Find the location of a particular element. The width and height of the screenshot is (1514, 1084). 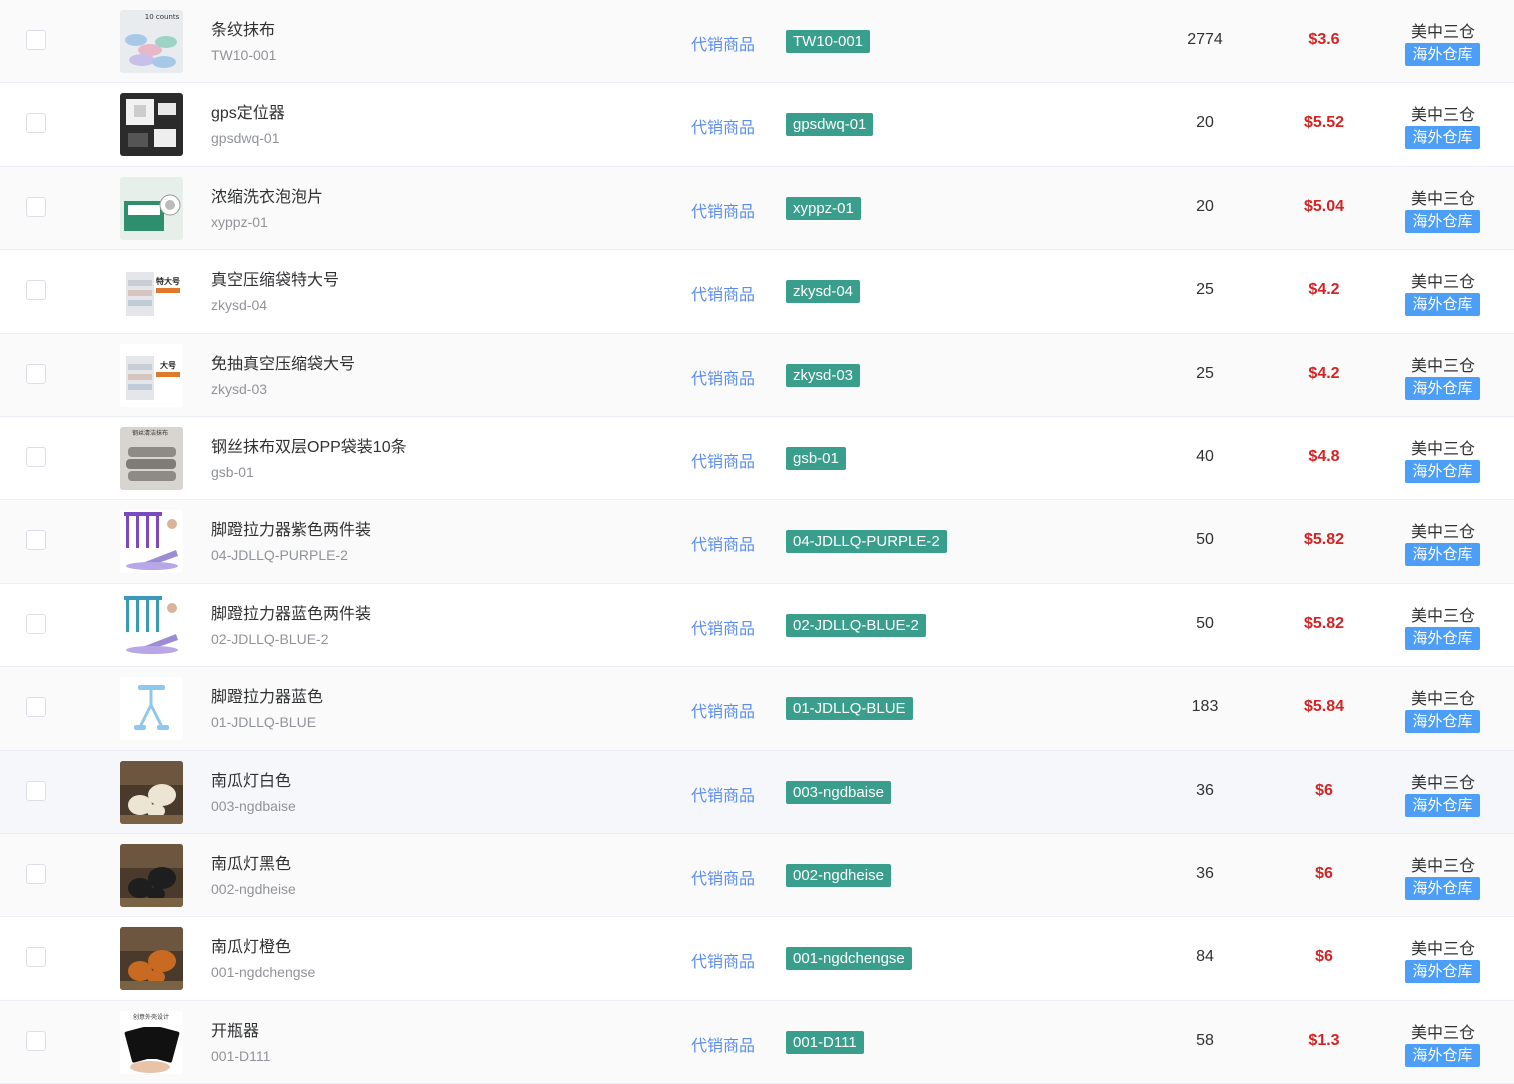

sku-tag: xyppz-01 is located at coordinates (823, 208).